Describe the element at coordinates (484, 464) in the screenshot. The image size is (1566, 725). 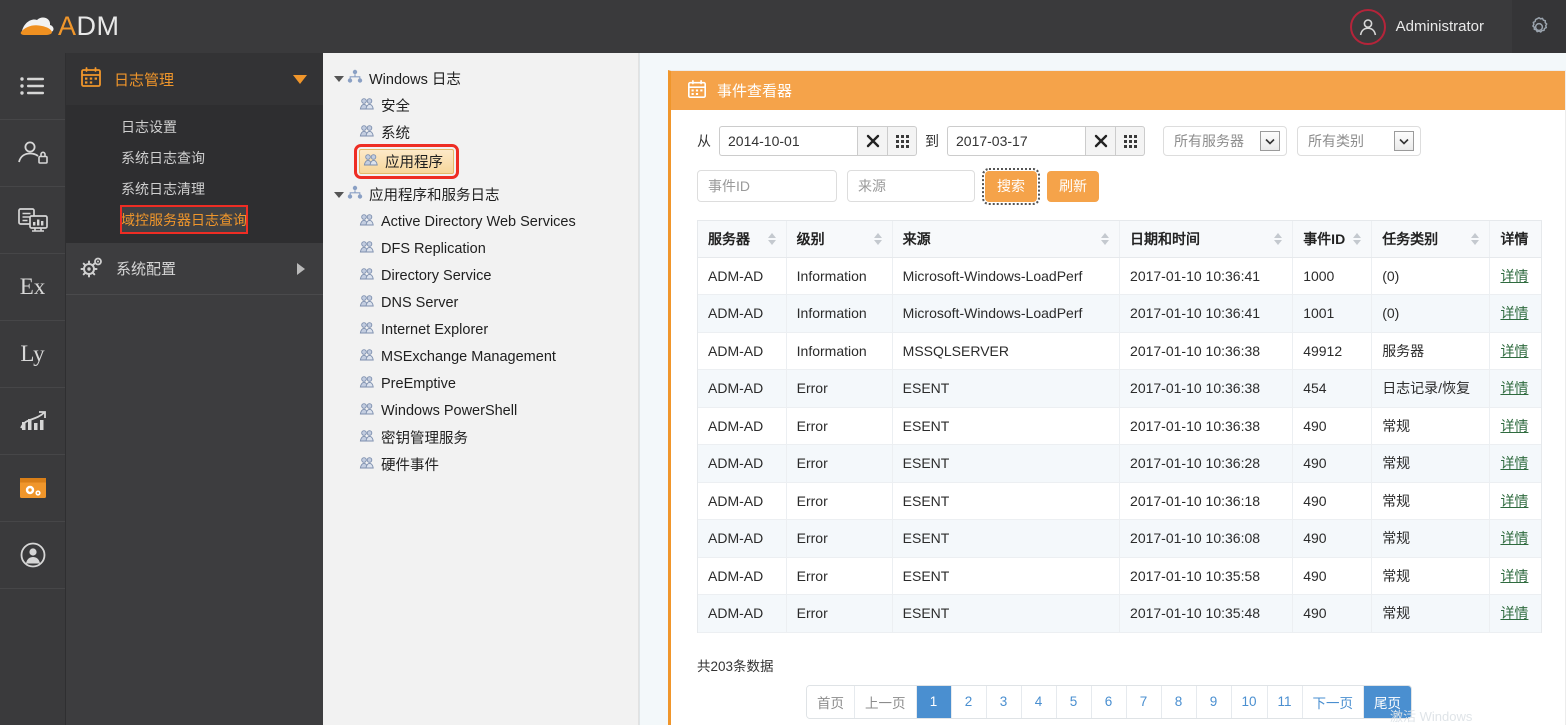
I see `tree-item: 硬件事件` at that location.